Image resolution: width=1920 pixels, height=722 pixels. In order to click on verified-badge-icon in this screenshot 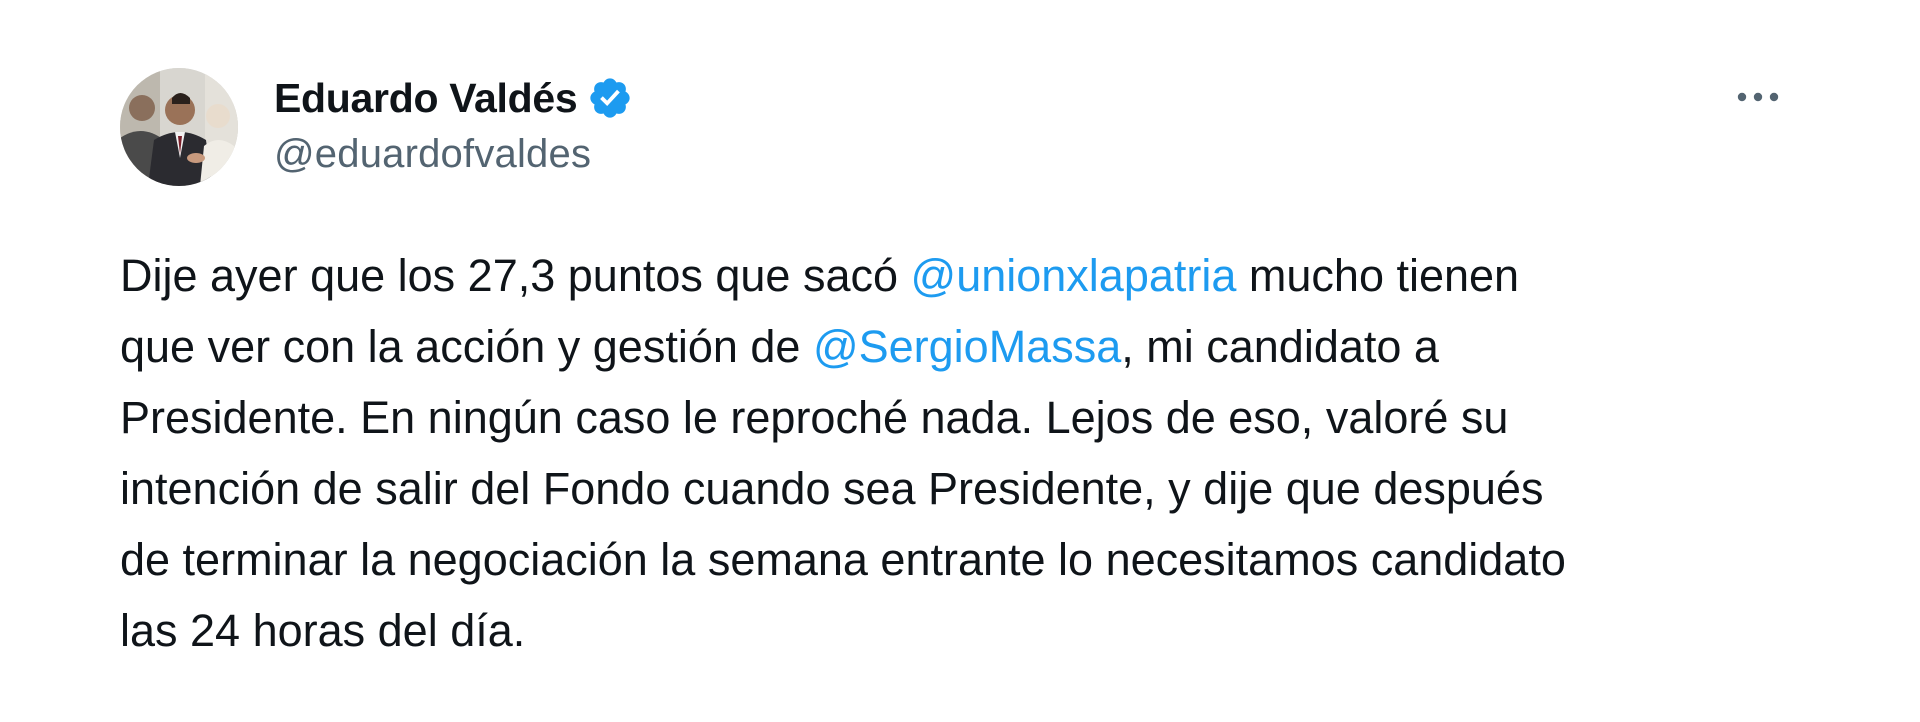, I will do `click(610, 98)`.